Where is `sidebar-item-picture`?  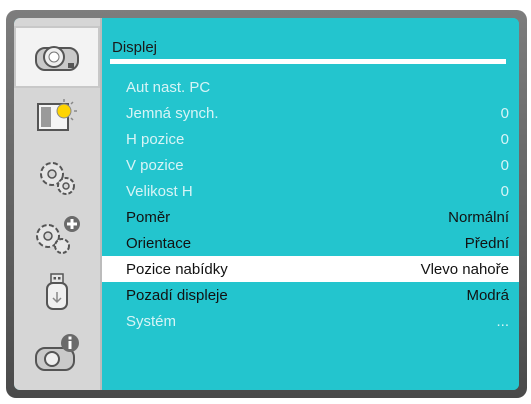 sidebar-item-picture is located at coordinates (57, 117).